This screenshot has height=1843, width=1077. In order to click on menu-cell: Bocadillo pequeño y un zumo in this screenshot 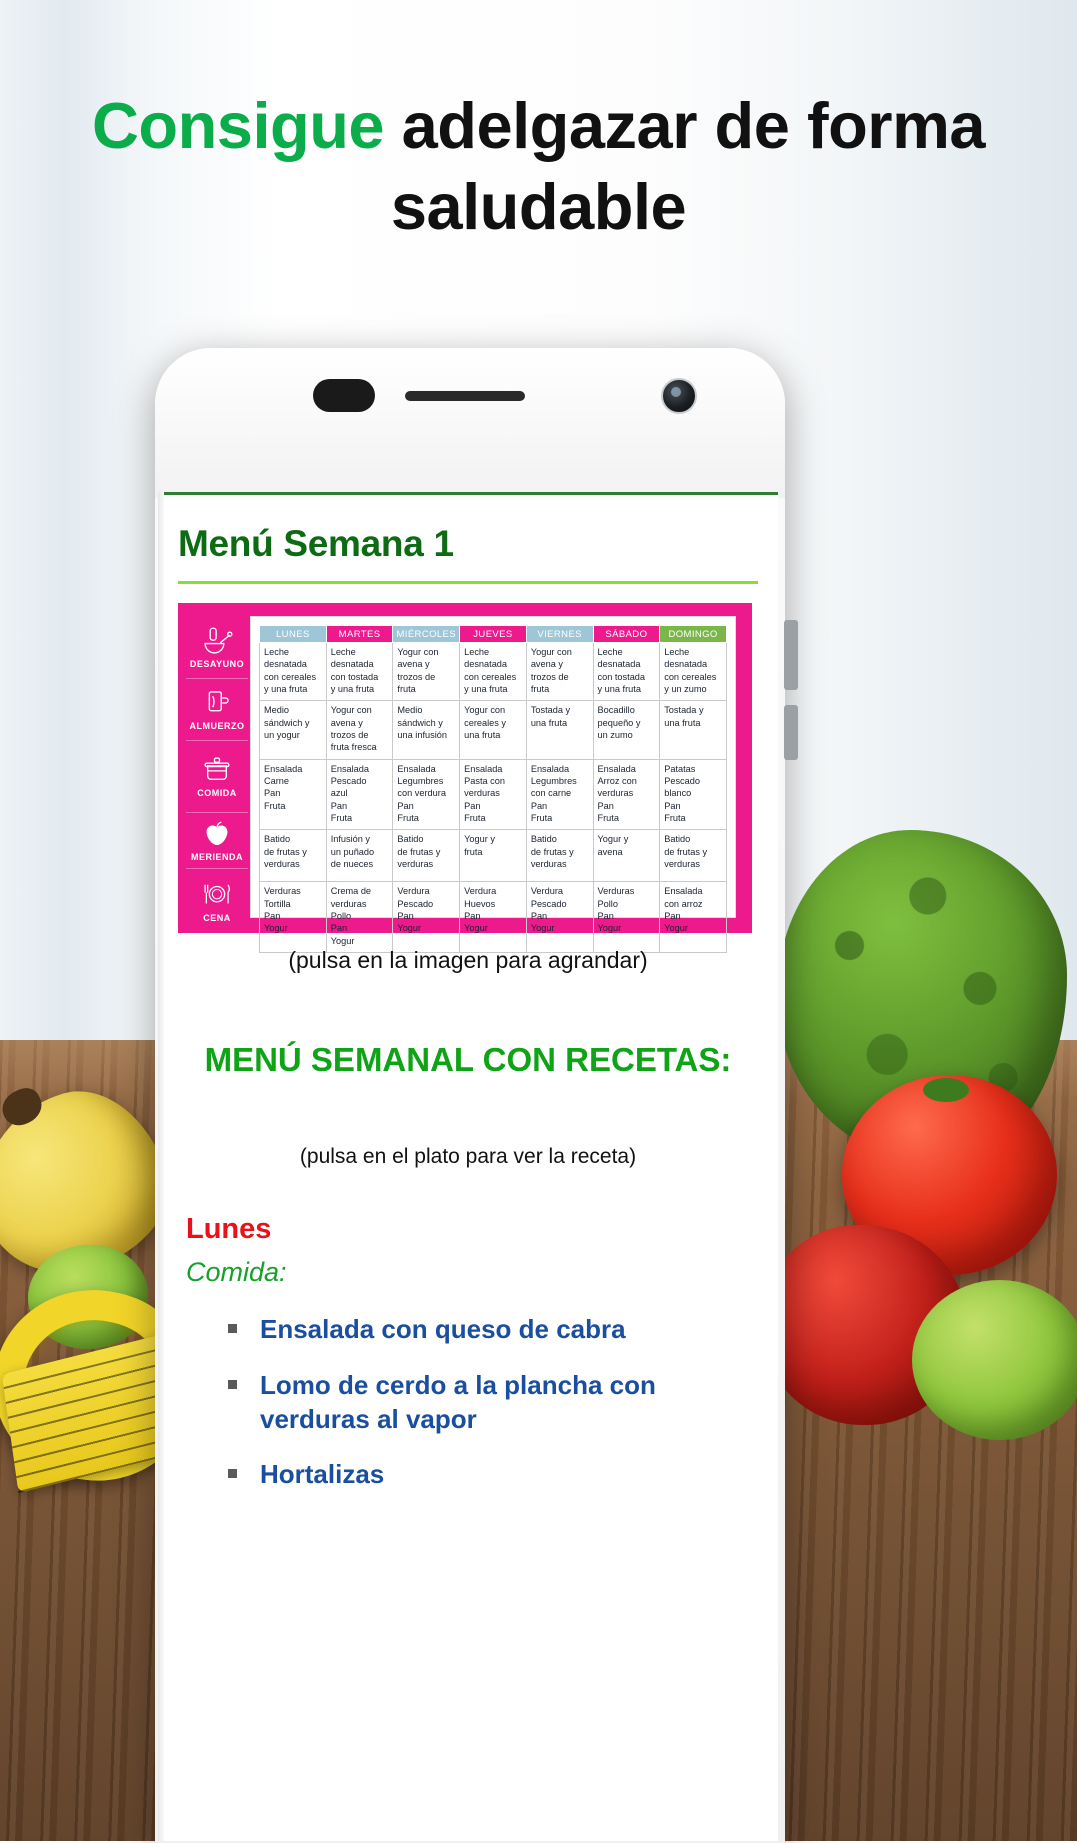, I will do `click(626, 730)`.